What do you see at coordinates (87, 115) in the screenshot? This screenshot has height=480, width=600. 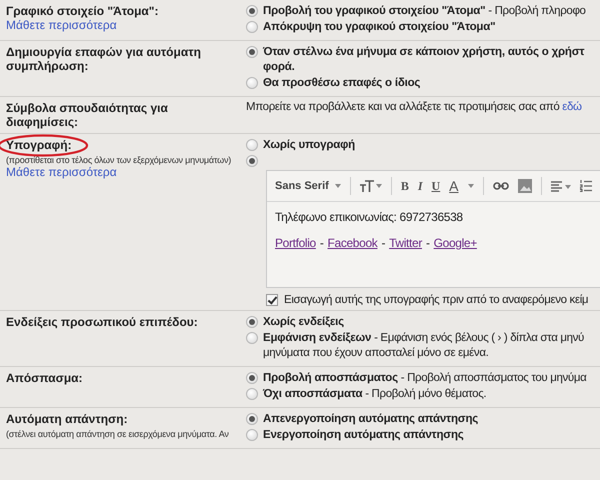 I see `setting-label: Σύμβολα σπουδαιότητας για διαφημίσεις:` at bounding box center [87, 115].